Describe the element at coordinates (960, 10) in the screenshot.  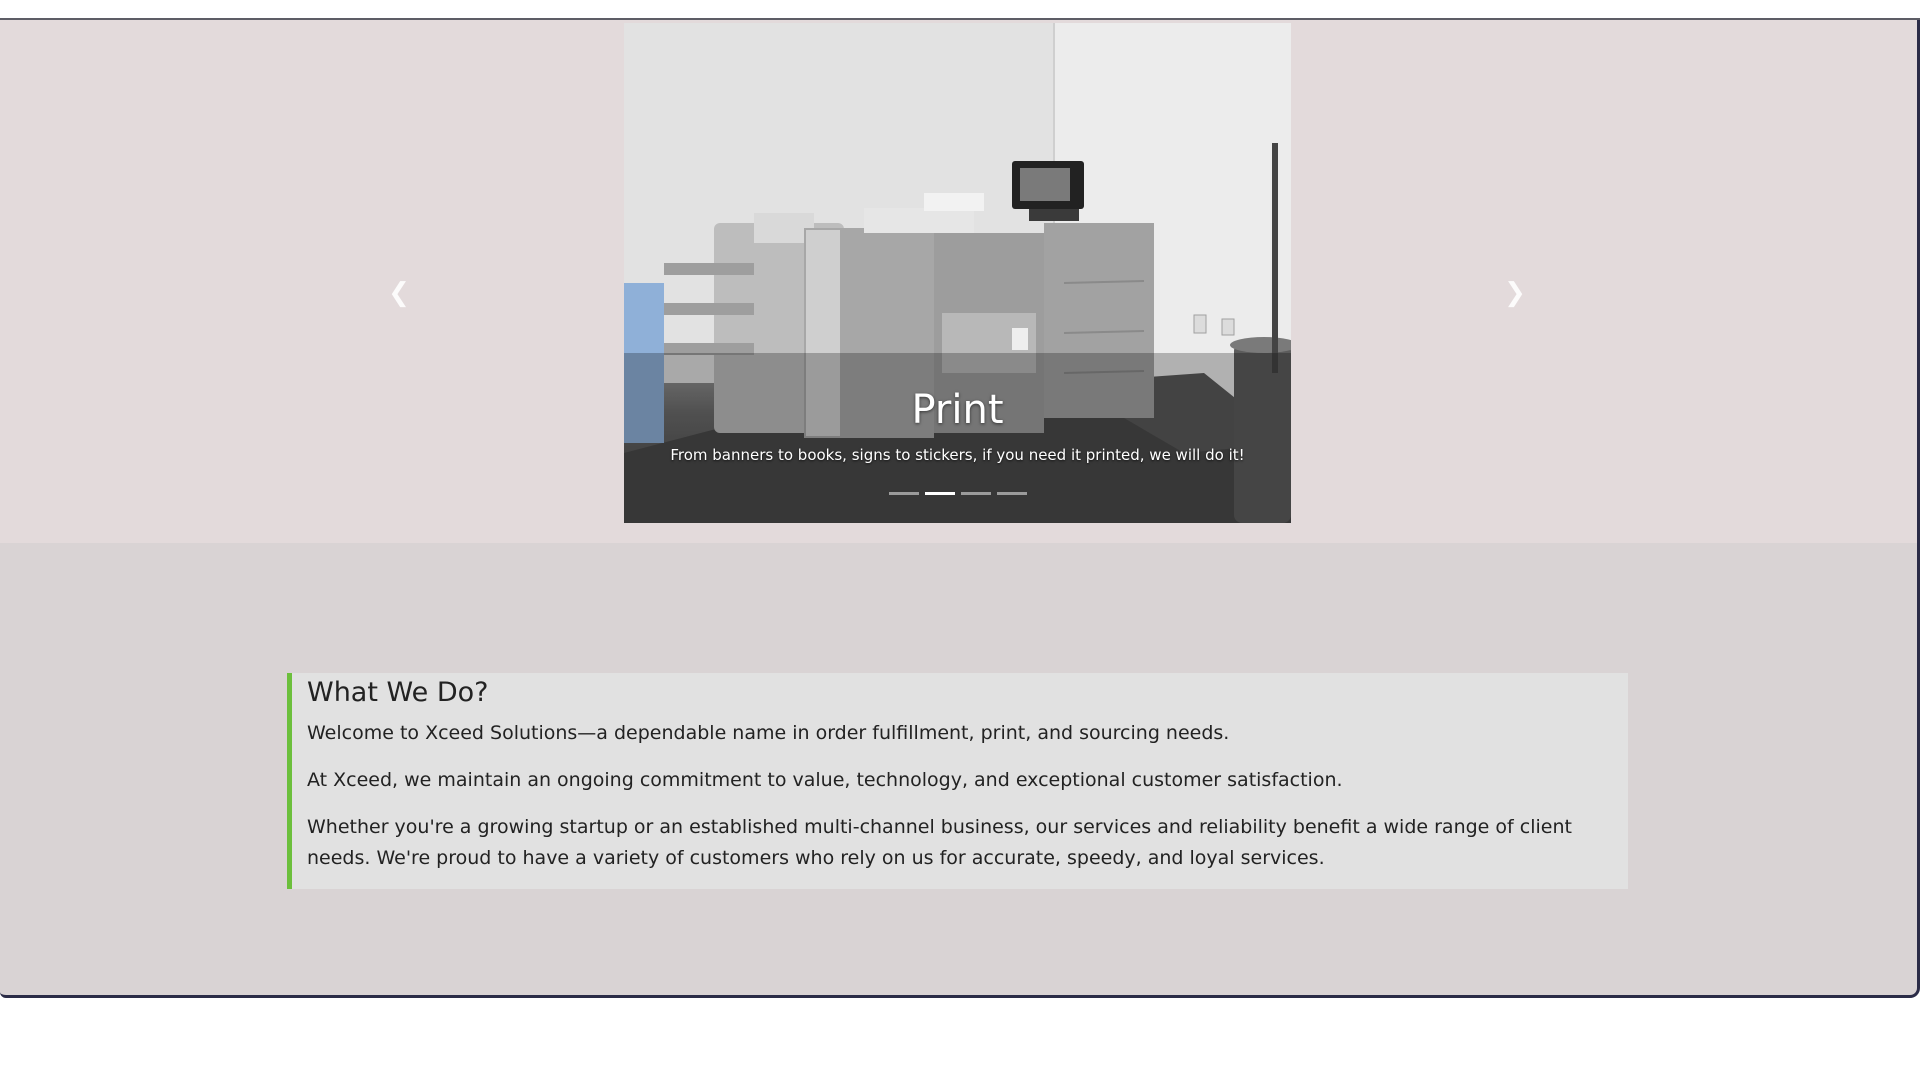
I see `top-bar` at that location.